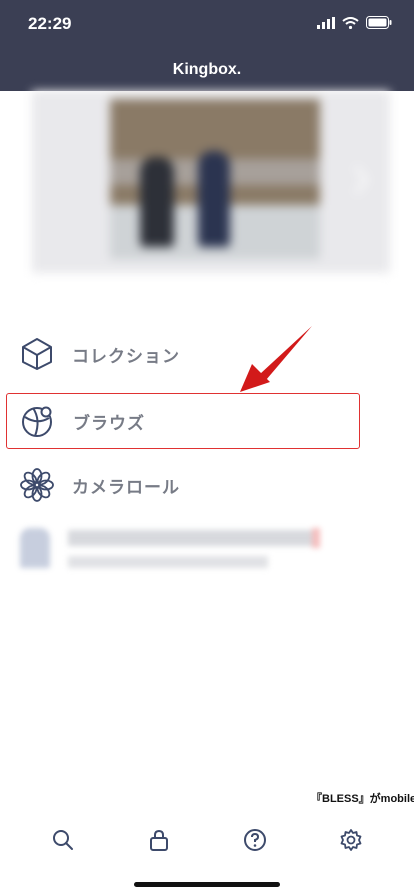 This screenshot has width=414, height=896. Describe the element at coordinates (362, 799) in the screenshot. I see `overlay-caption: 『BLESS』がmobileで` at that location.